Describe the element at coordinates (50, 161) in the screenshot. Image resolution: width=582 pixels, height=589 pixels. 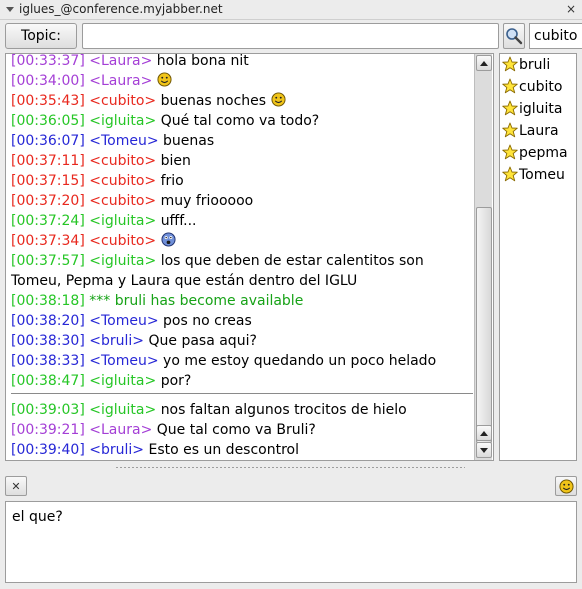
I see `message-timestamp: [00:37:11]` at that location.